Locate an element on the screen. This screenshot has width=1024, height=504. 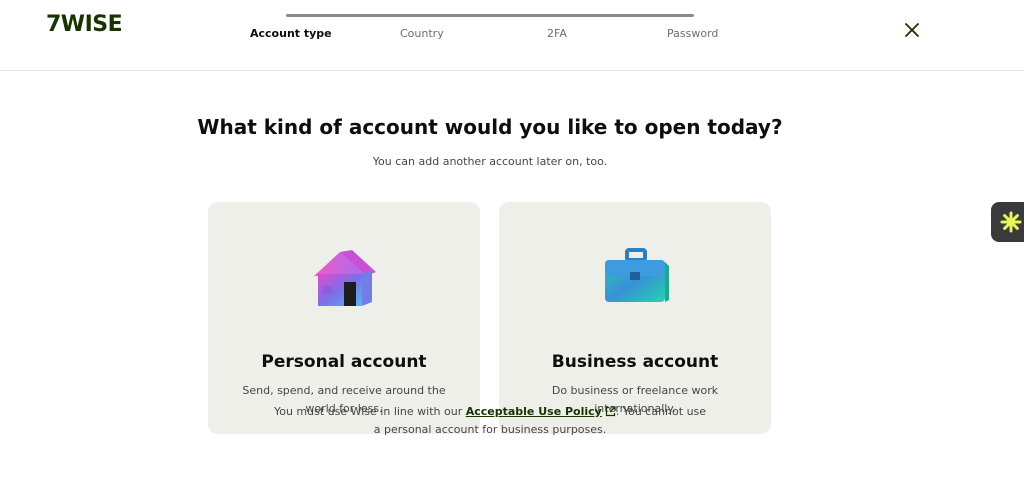
step-account-type: Account type is located at coordinates (291, 33).